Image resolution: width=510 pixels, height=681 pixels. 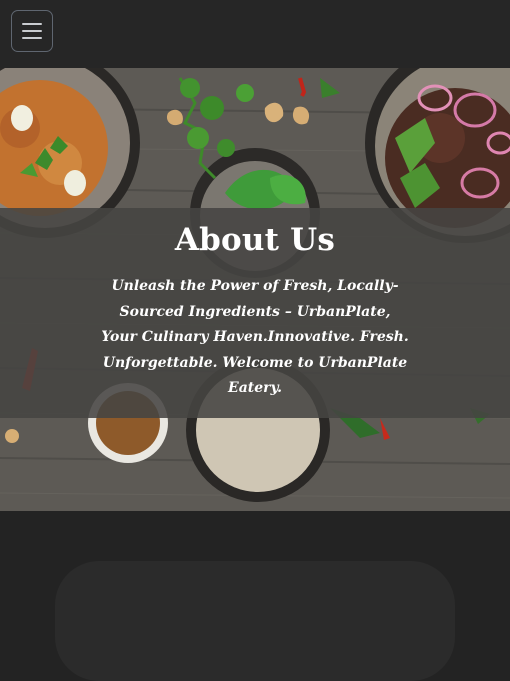 I want to click on page-title: About Us, so click(x=255, y=240).